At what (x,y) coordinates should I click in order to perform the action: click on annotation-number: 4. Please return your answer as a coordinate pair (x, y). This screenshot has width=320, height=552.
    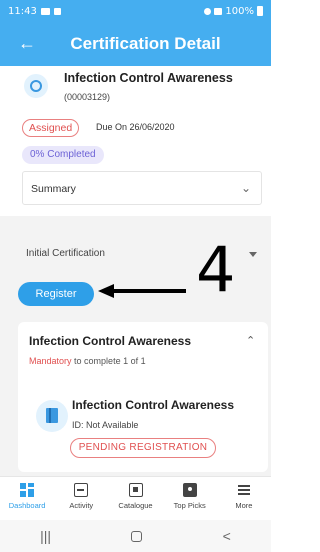
    Looking at the image, I should click on (216, 269).